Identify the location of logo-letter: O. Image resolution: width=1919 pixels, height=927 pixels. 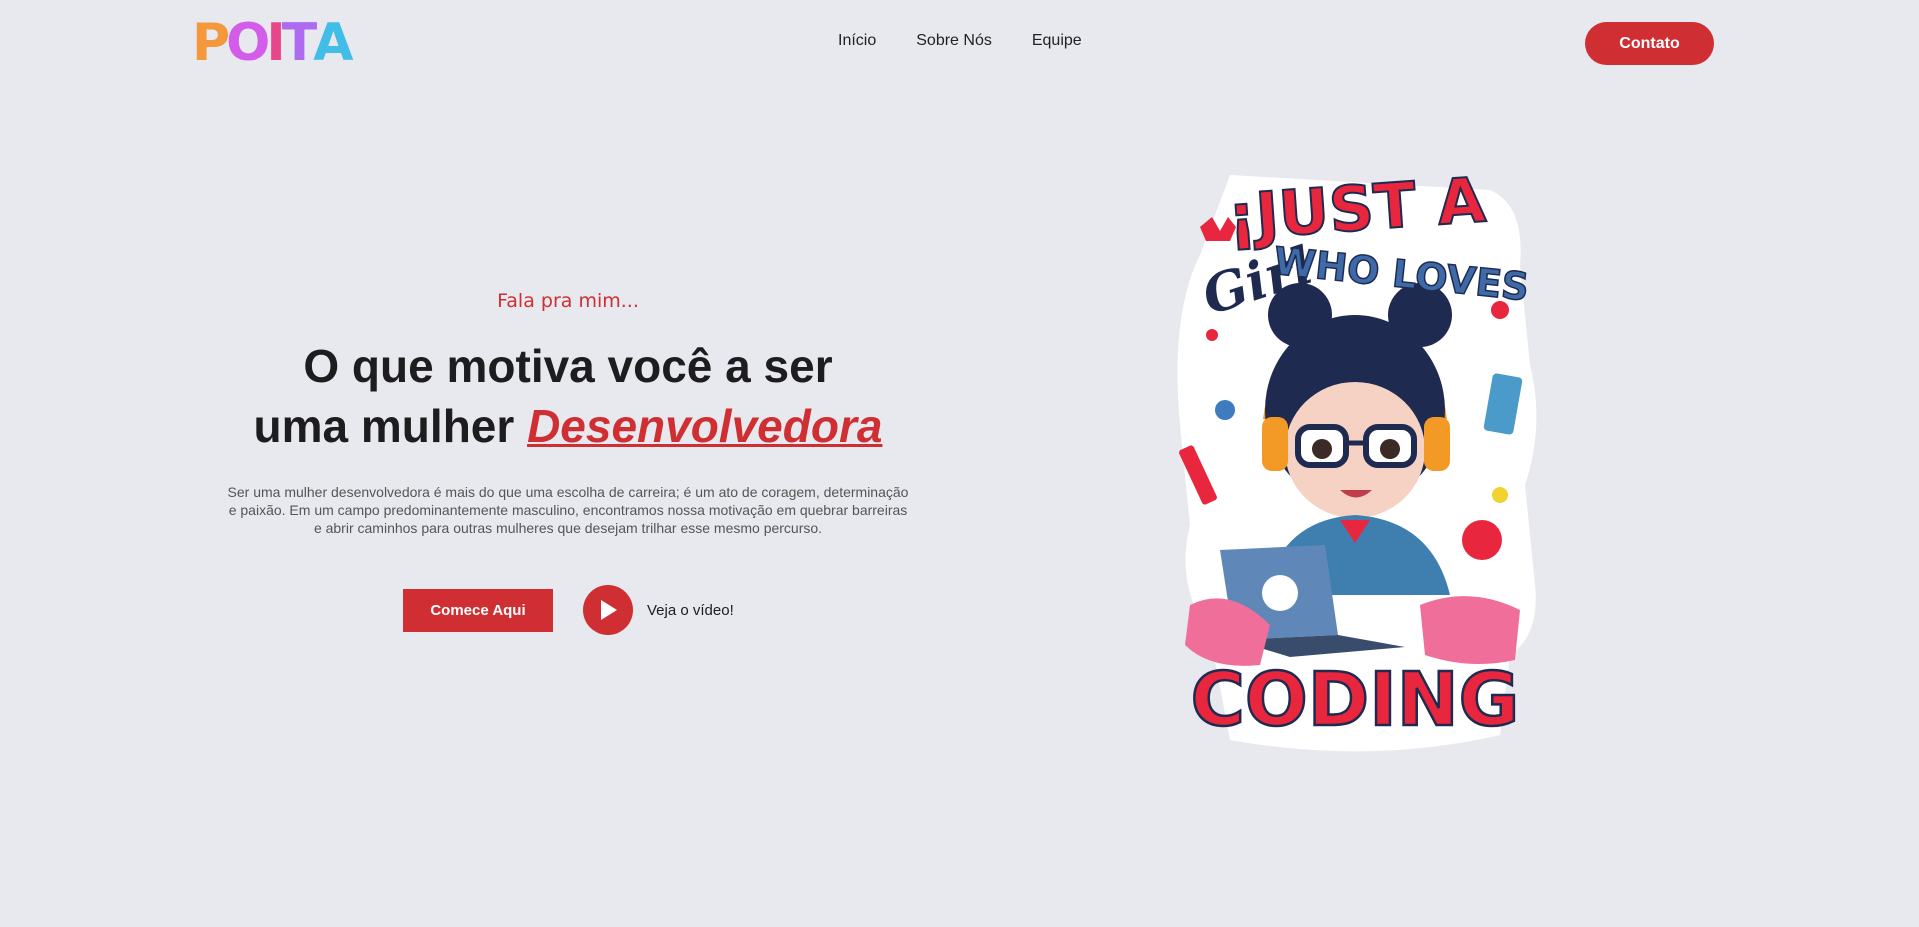
(248, 43).